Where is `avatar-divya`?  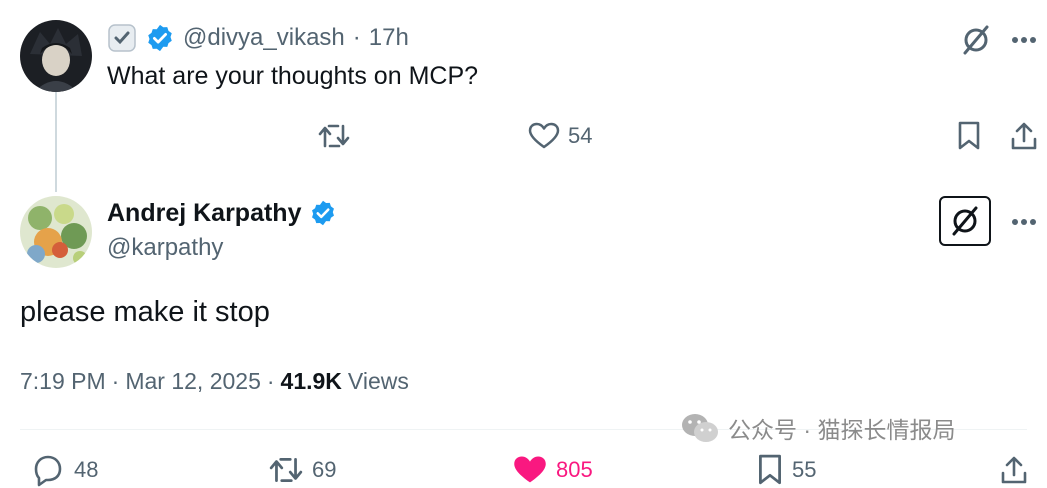 avatar-divya is located at coordinates (56, 56).